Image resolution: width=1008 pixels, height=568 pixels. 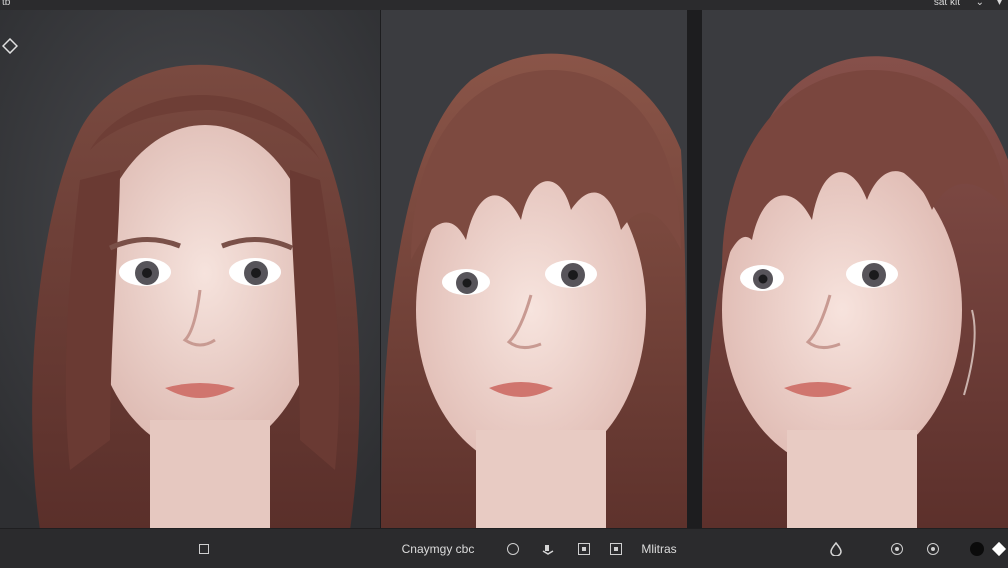 I want to click on top-right-label: sat kit, so click(x=947, y=4).